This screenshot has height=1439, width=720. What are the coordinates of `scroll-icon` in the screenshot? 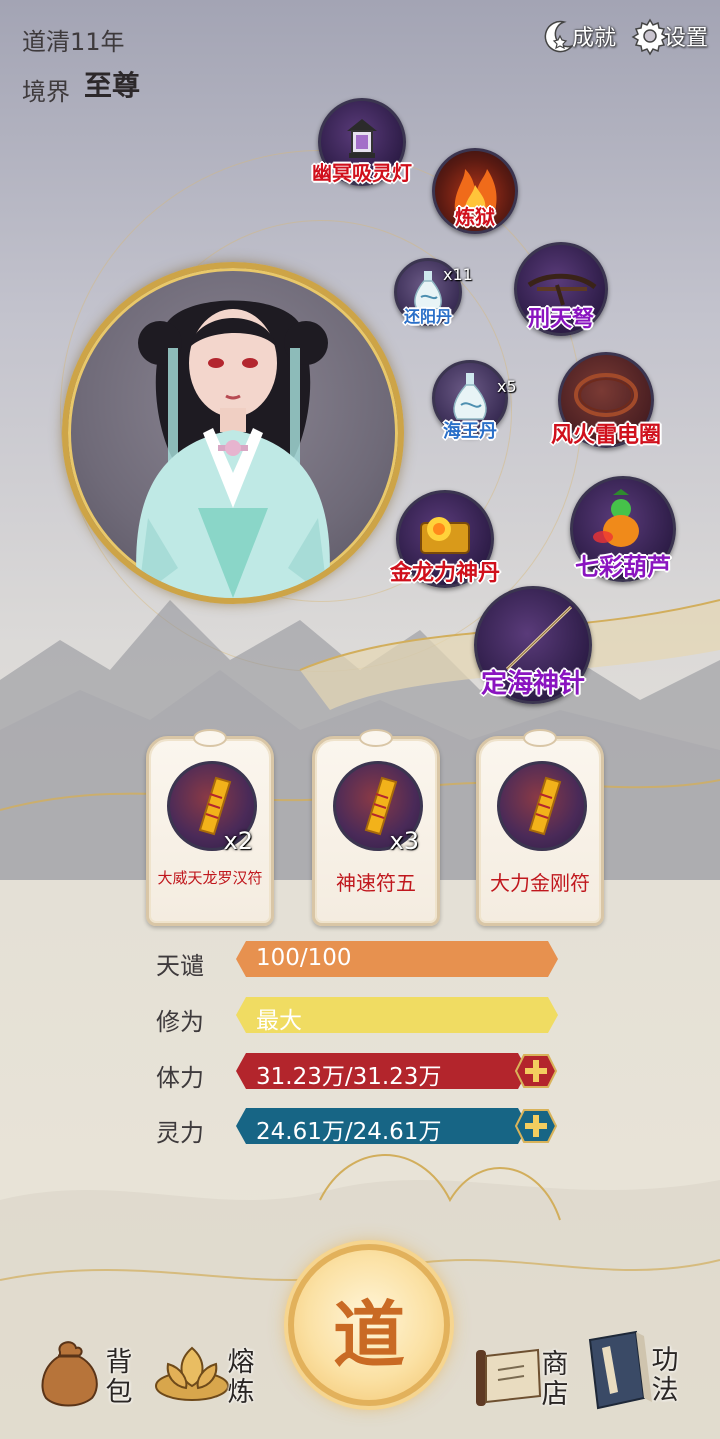 It's located at (509, 1377).